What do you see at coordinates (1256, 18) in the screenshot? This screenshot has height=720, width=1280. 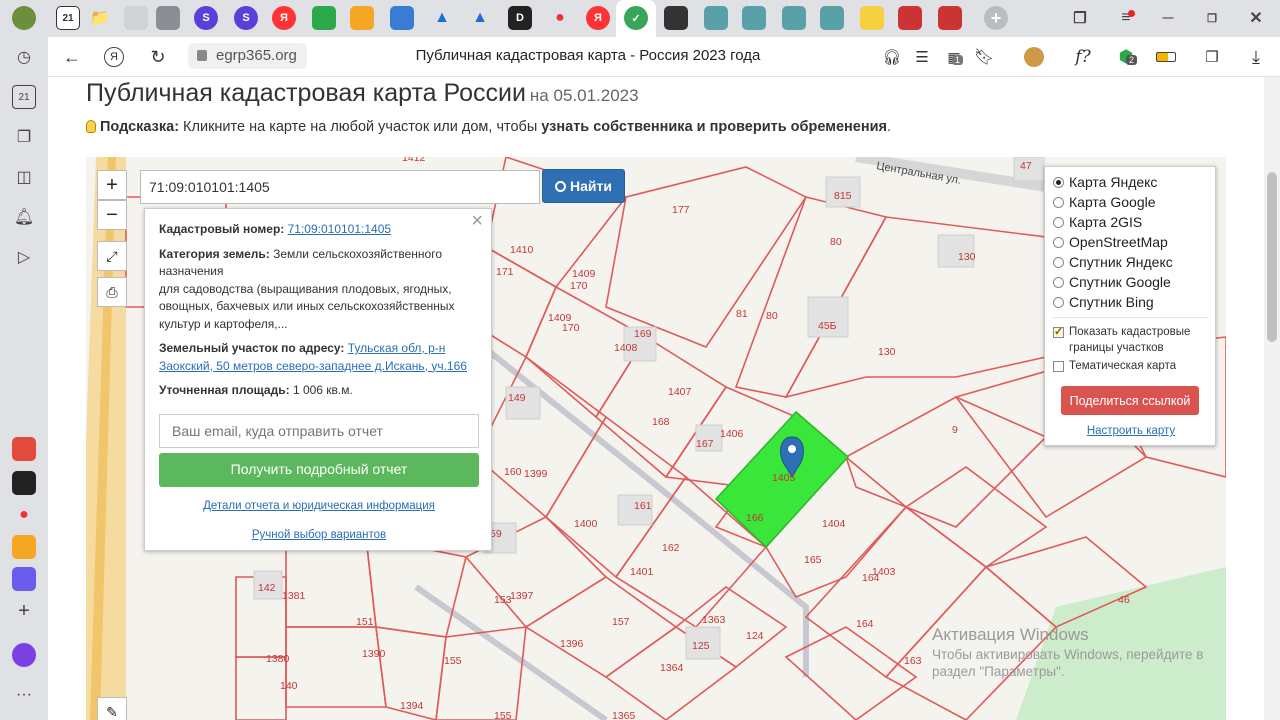 I see `close-window-button: ✕` at bounding box center [1256, 18].